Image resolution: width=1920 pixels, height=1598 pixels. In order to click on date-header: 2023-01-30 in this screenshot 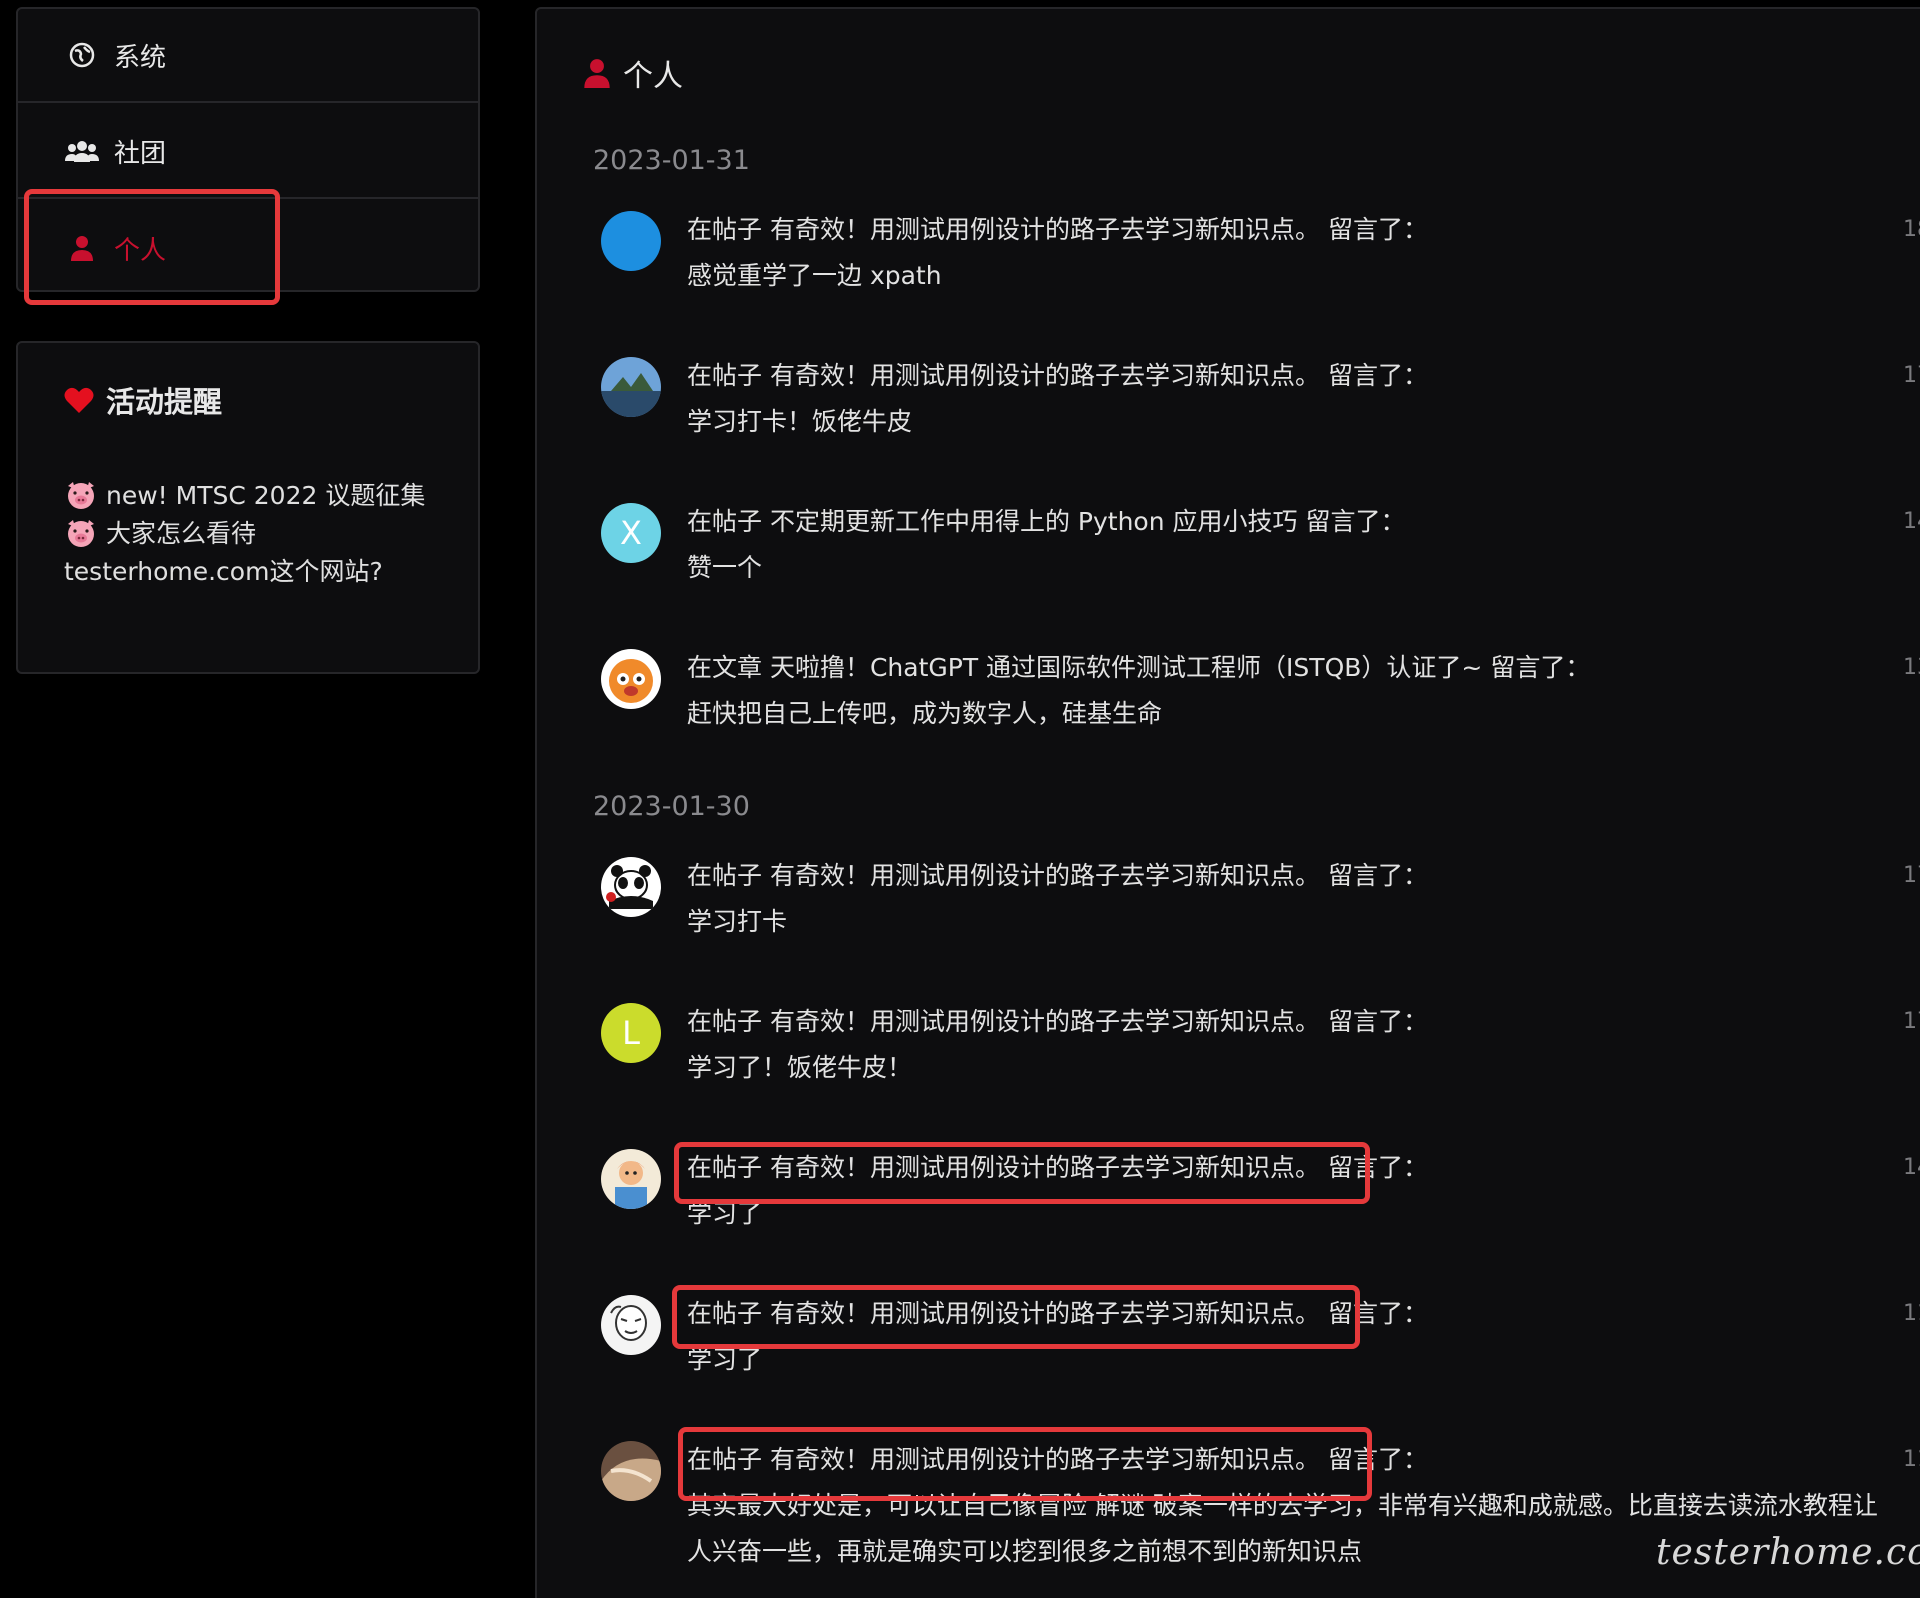, I will do `click(671, 806)`.